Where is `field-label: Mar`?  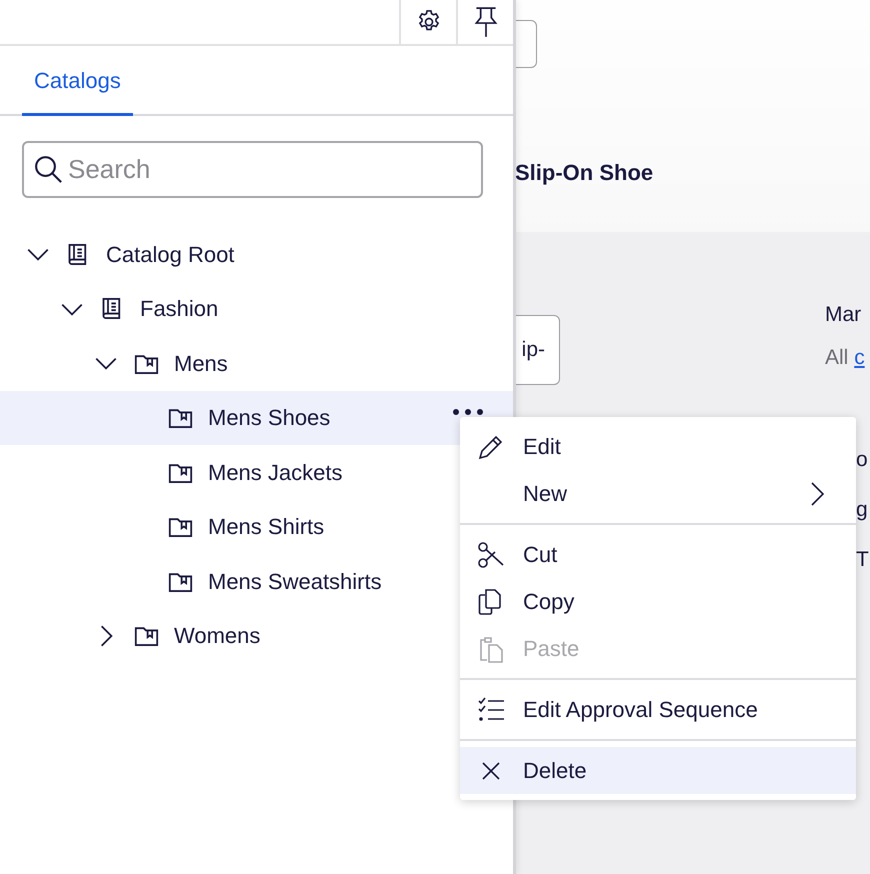
field-label: Mar is located at coordinates (843, 315).